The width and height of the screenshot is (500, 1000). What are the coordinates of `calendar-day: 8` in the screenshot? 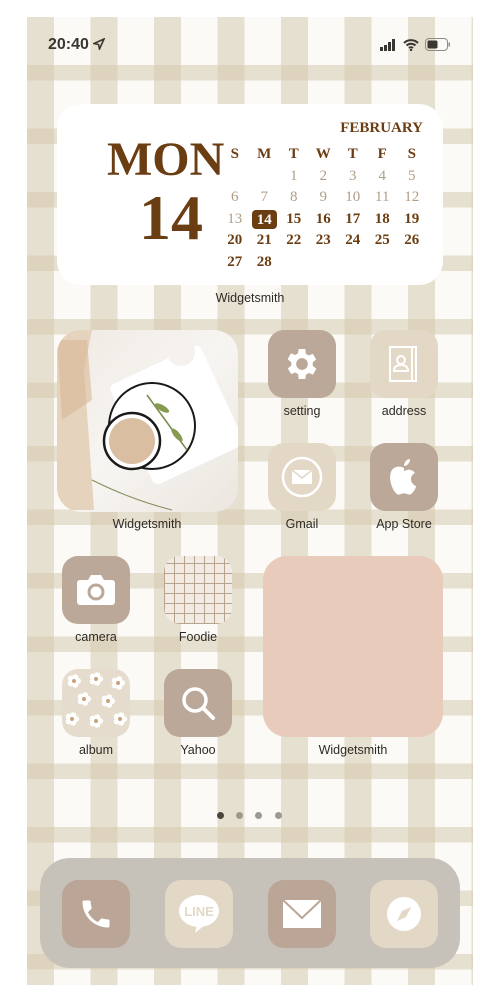 It's located at (294, 197).